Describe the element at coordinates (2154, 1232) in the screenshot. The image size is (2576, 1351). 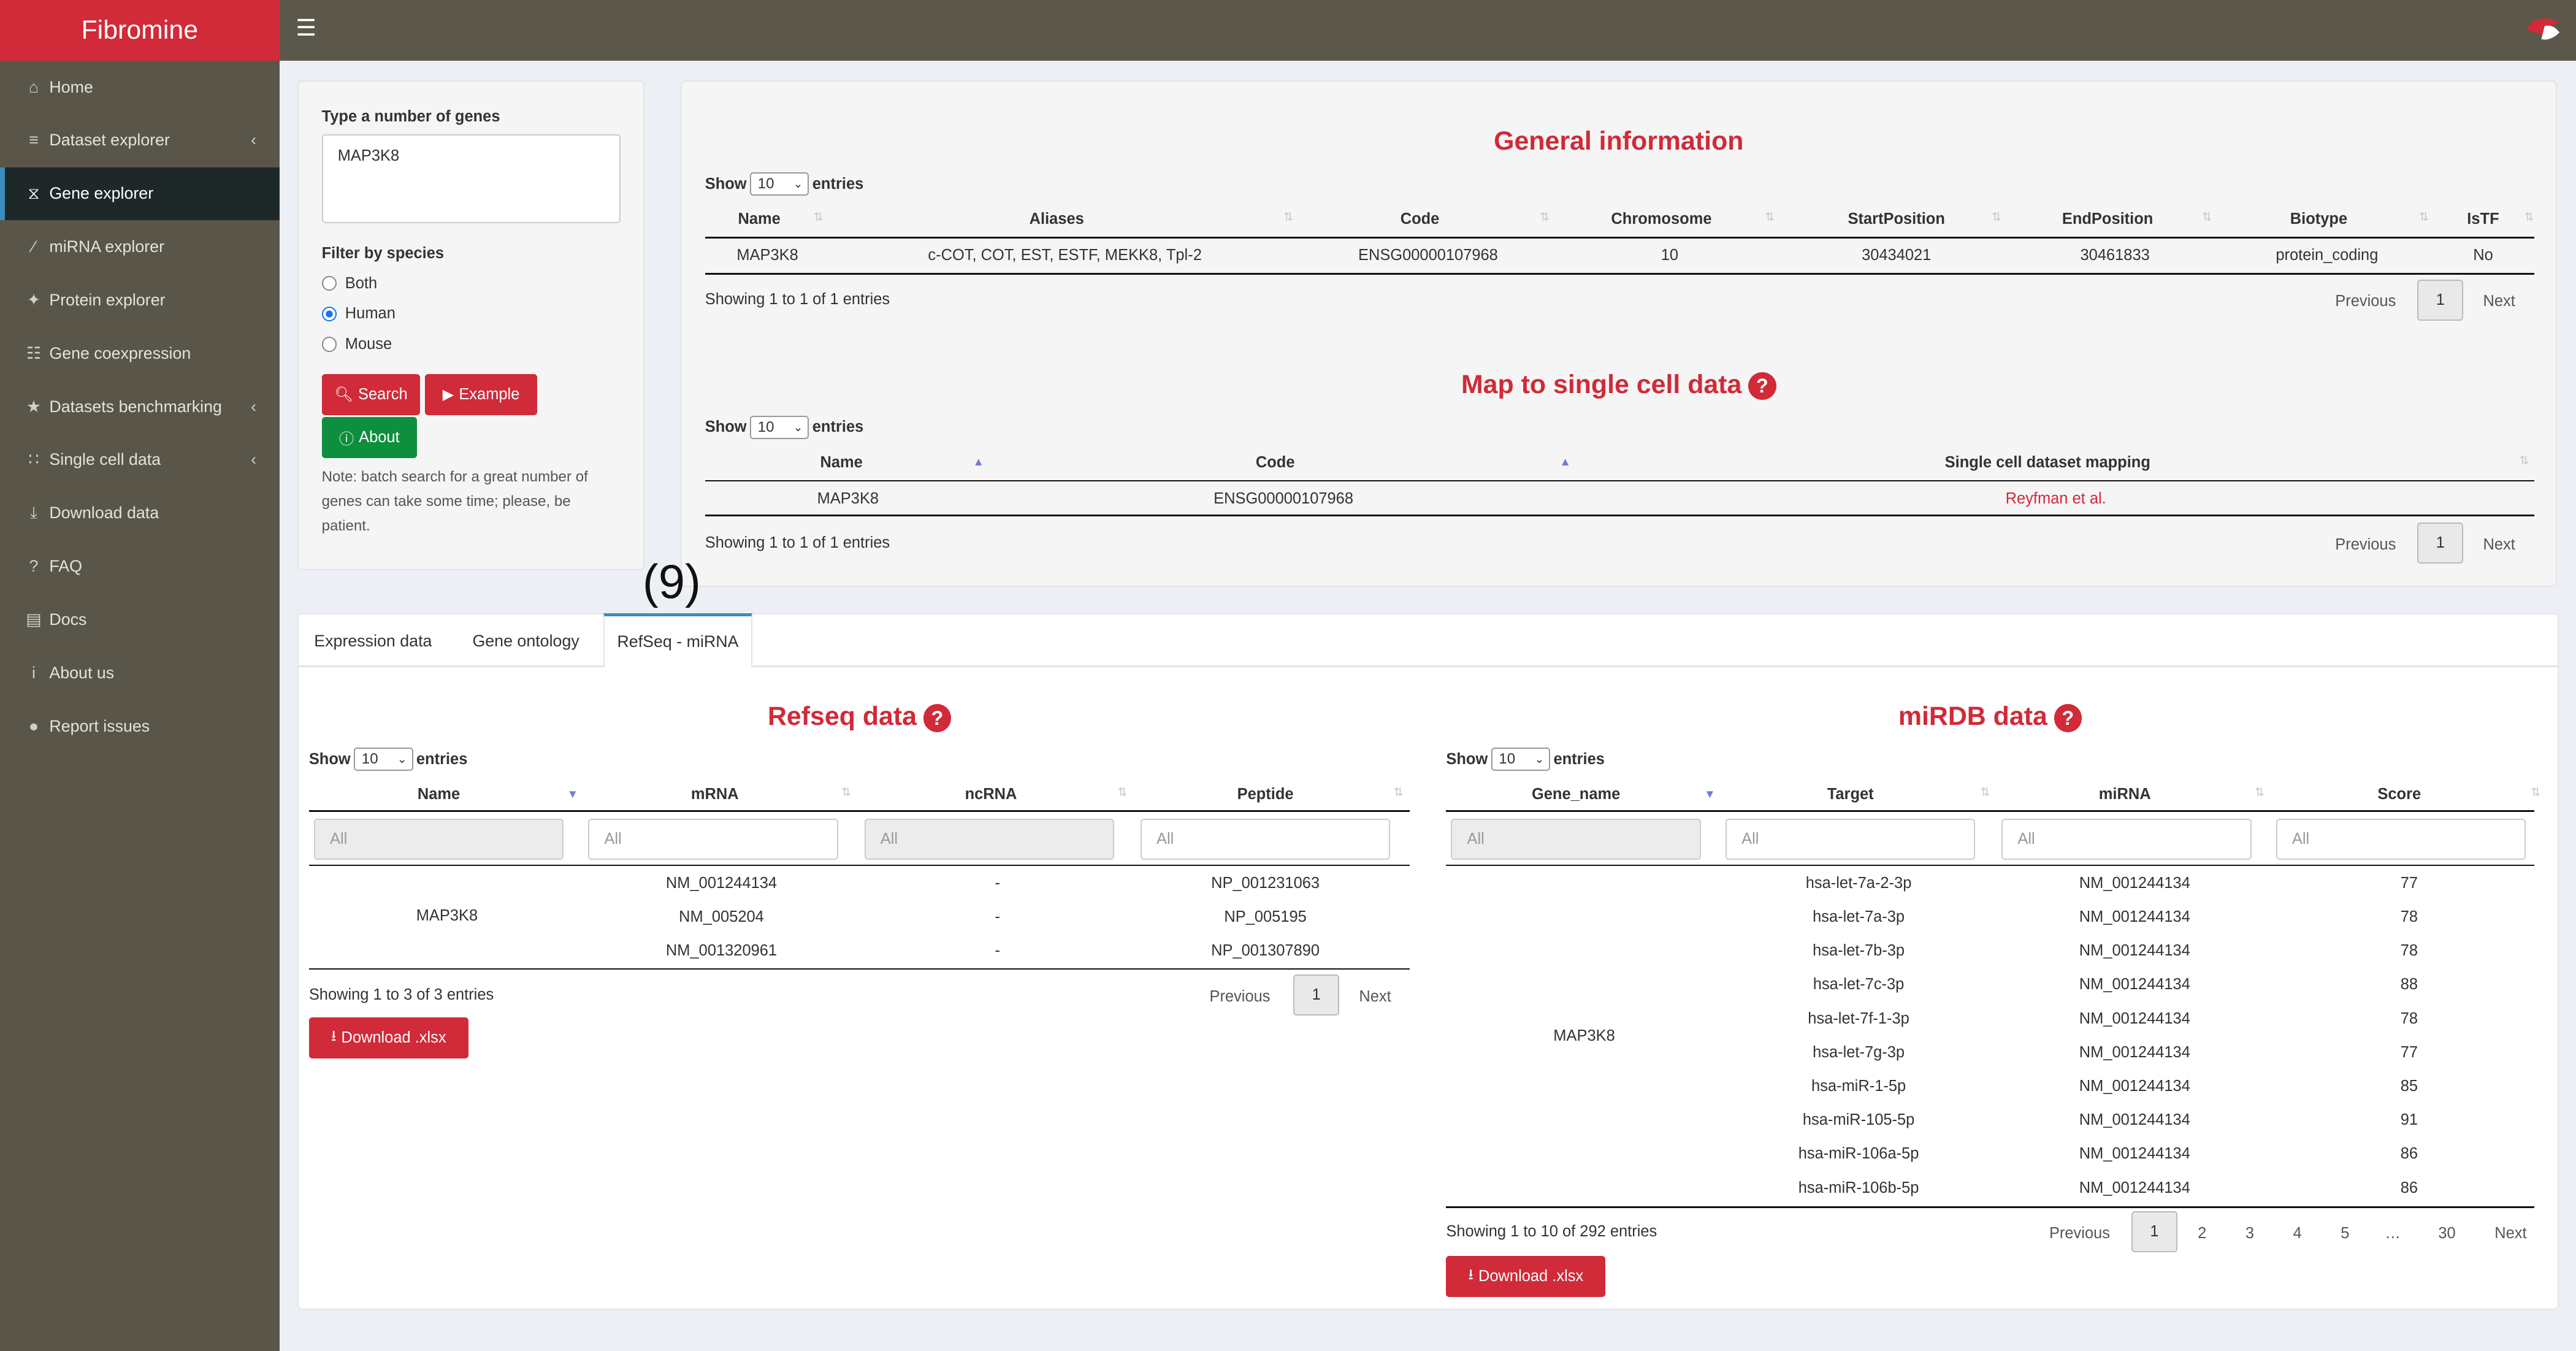
I see `mirdb-page-1: 1` at that location.